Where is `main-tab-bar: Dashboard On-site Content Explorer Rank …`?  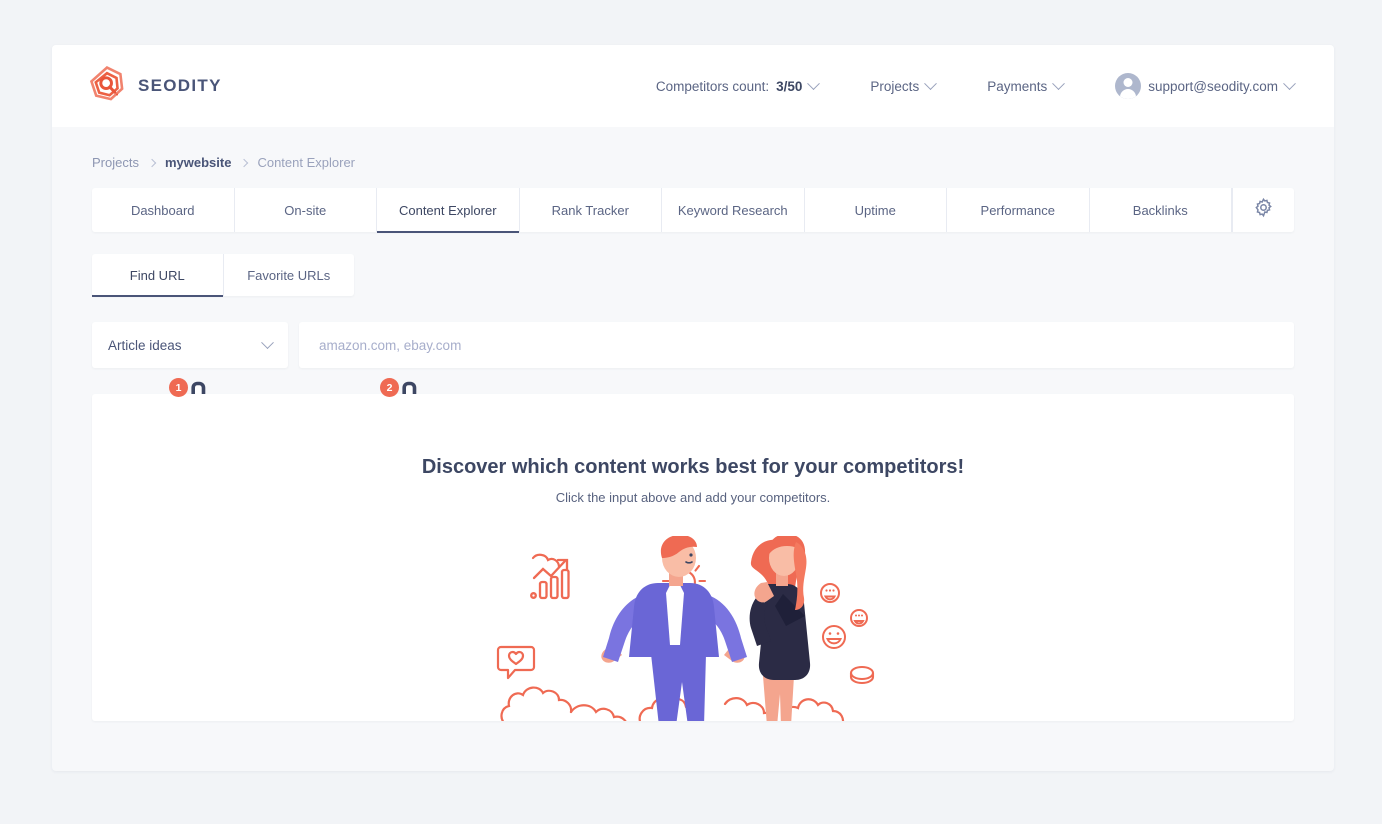 main-tab-bar: Dashboard On-site Content Explorer Rank … is located at coordinates (693, 210).